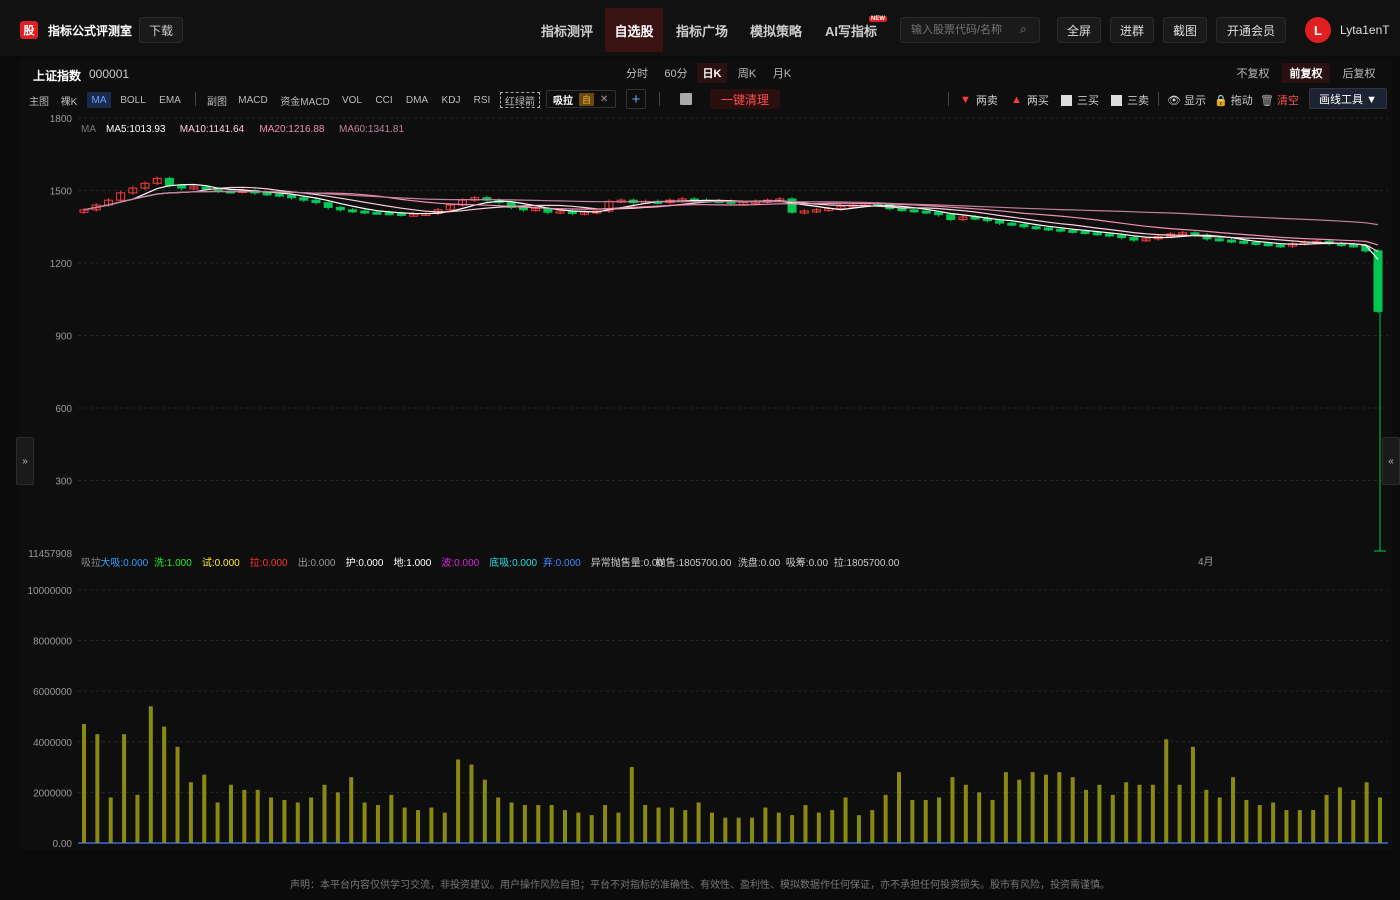 The height and width of the screenshot is (900, 1400). Describe the element at coordinates (61, 264) in the screenshot. I see `y-tick-label: 1200` at that location.